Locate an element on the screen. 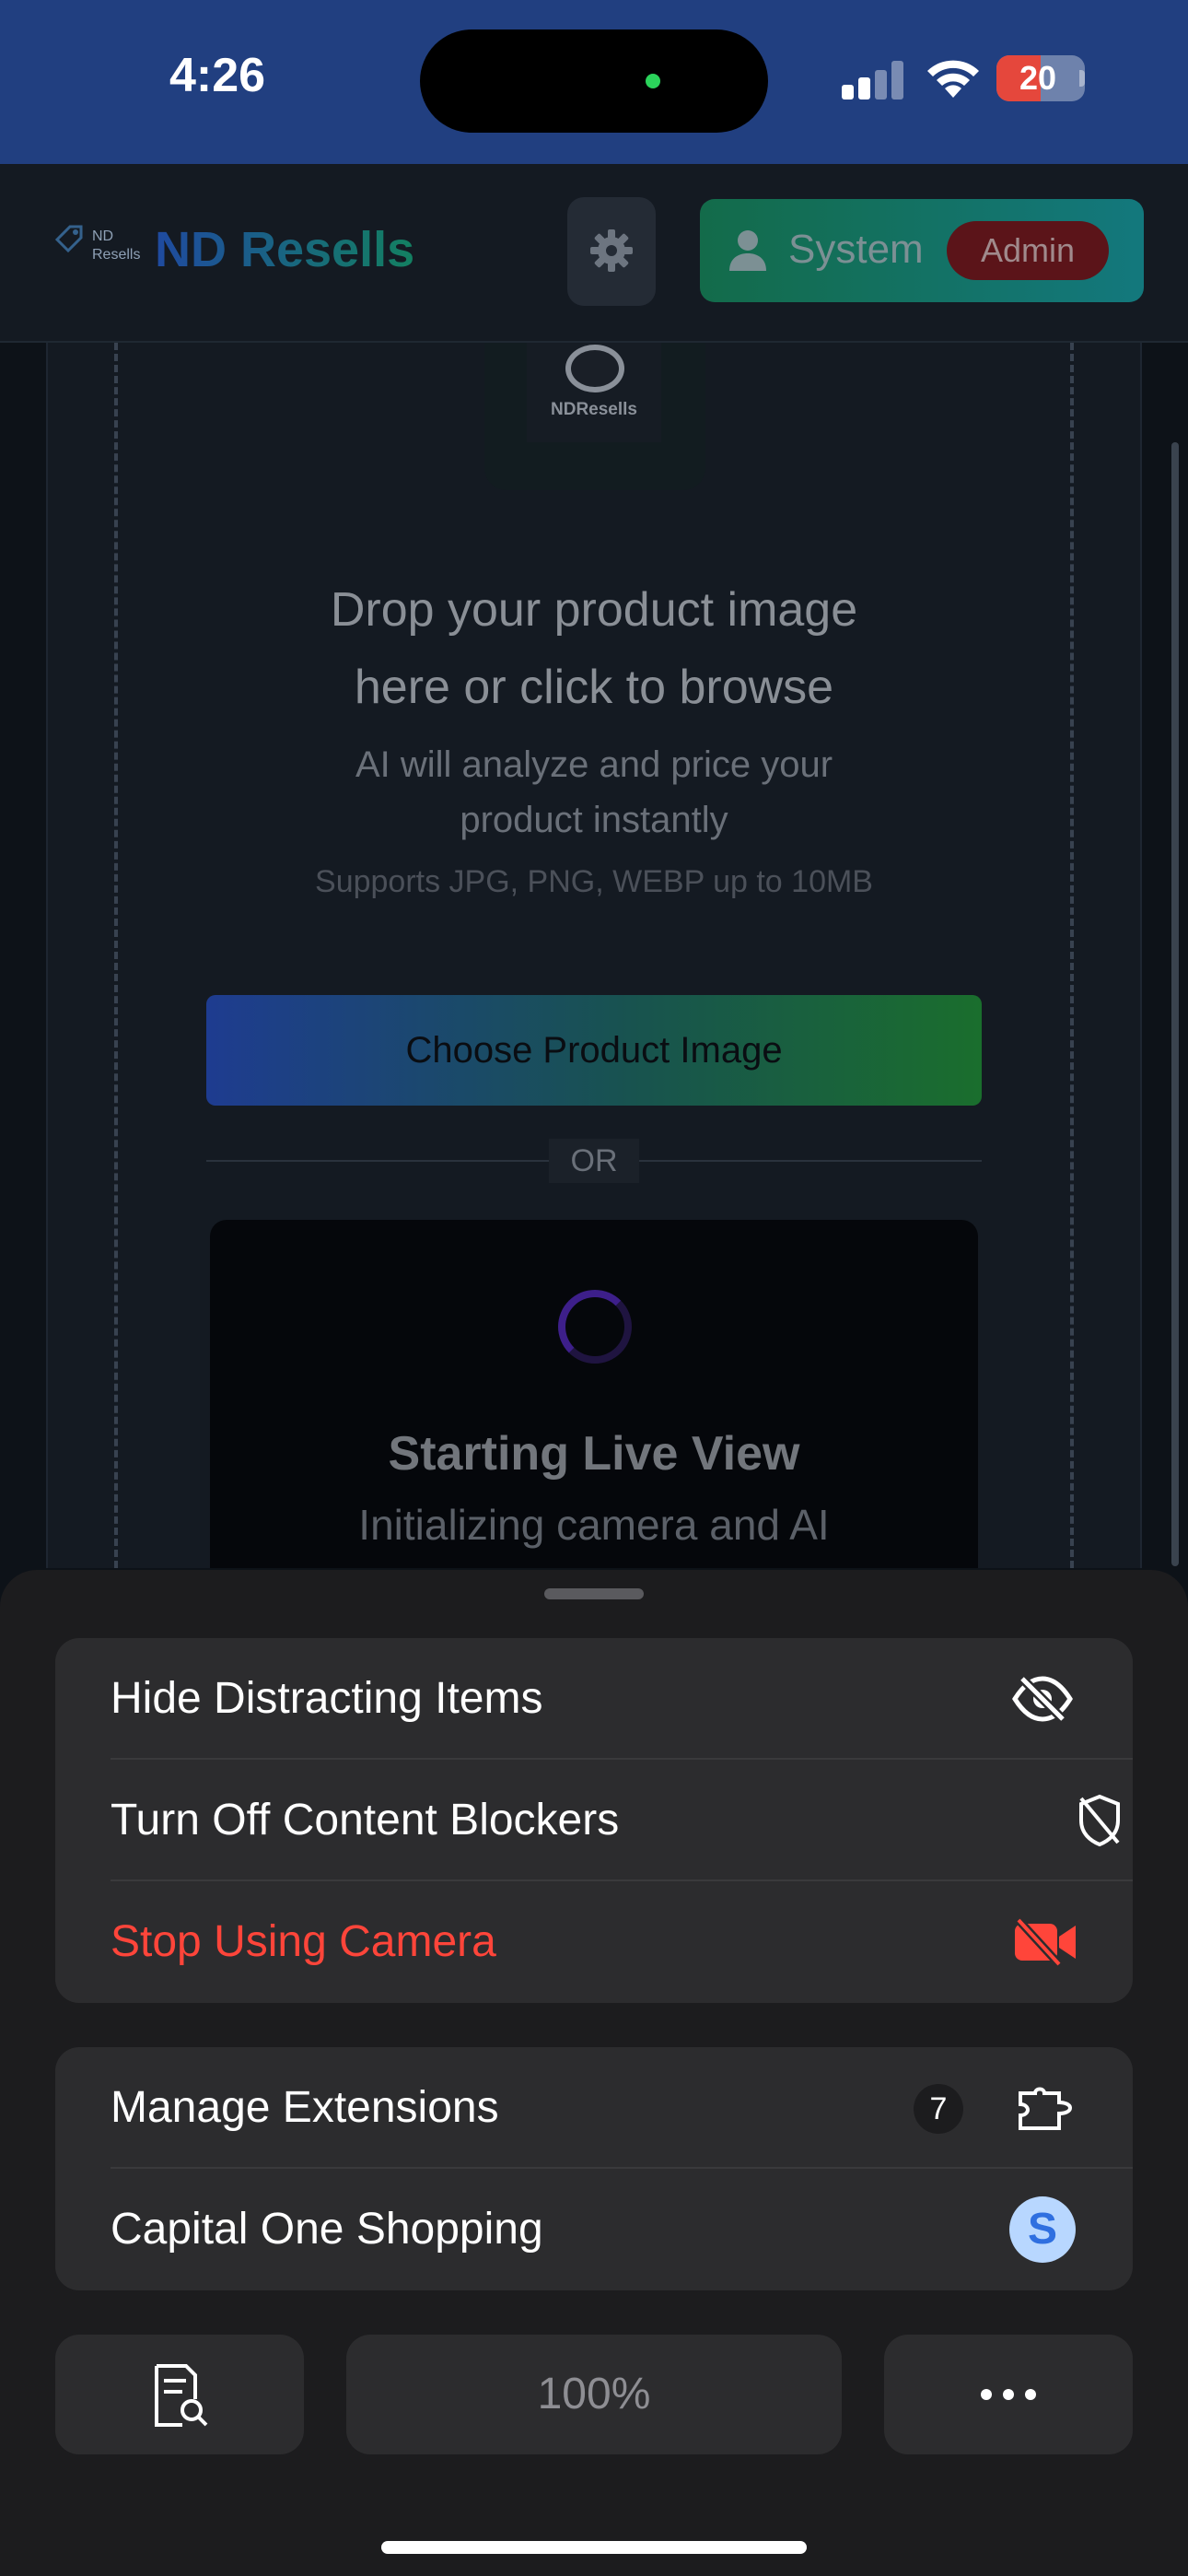 This screenshot has height=2576, width=1188. menu-item-label: Stop Using Camera is located at coordinates (303, 1942).